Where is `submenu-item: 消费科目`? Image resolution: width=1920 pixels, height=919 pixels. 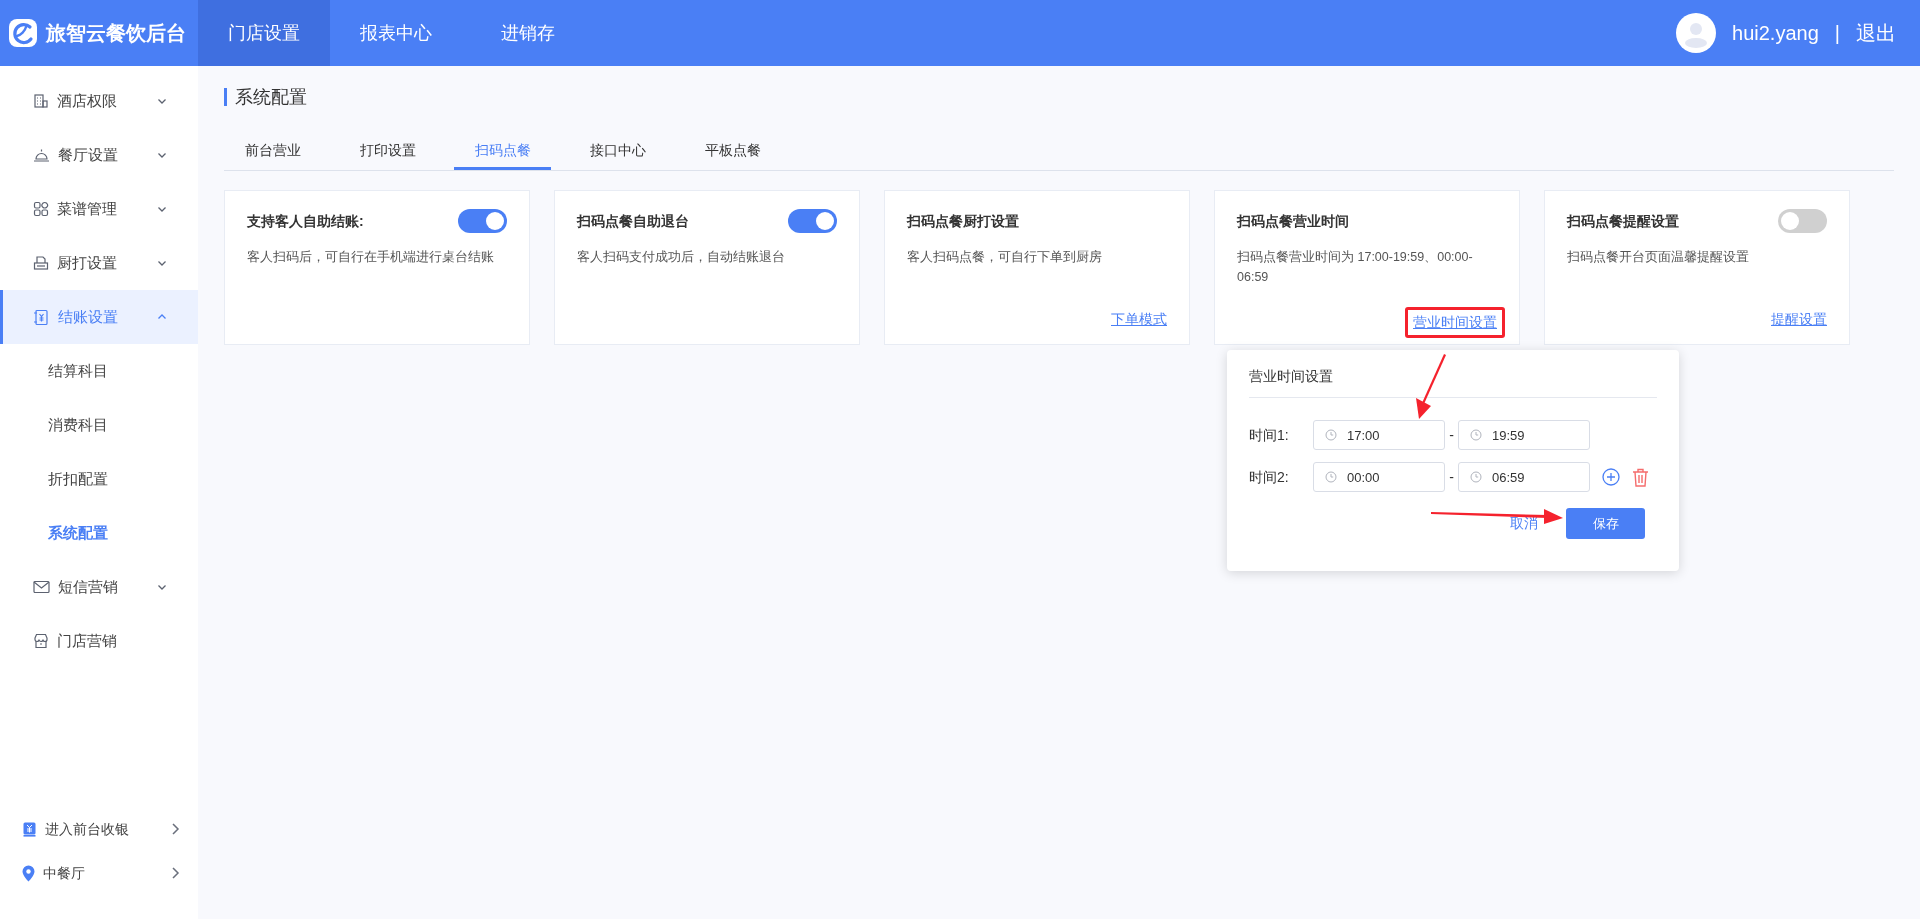 submenu-item: 消费科目 is located at coordinates (99, 425).